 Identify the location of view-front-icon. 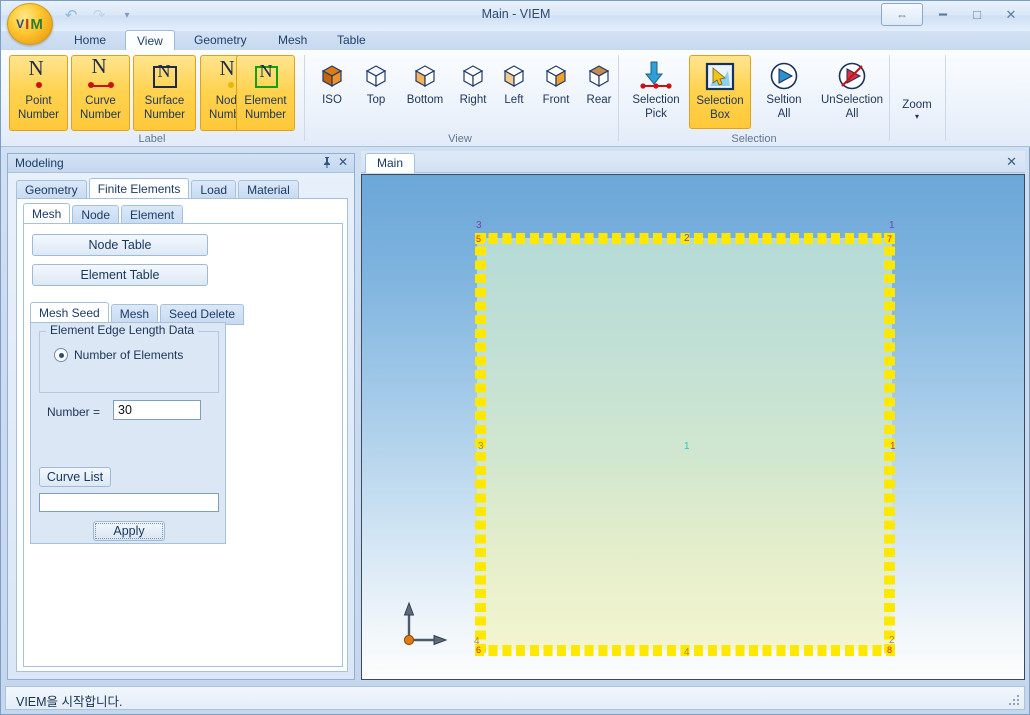
(556, 76).